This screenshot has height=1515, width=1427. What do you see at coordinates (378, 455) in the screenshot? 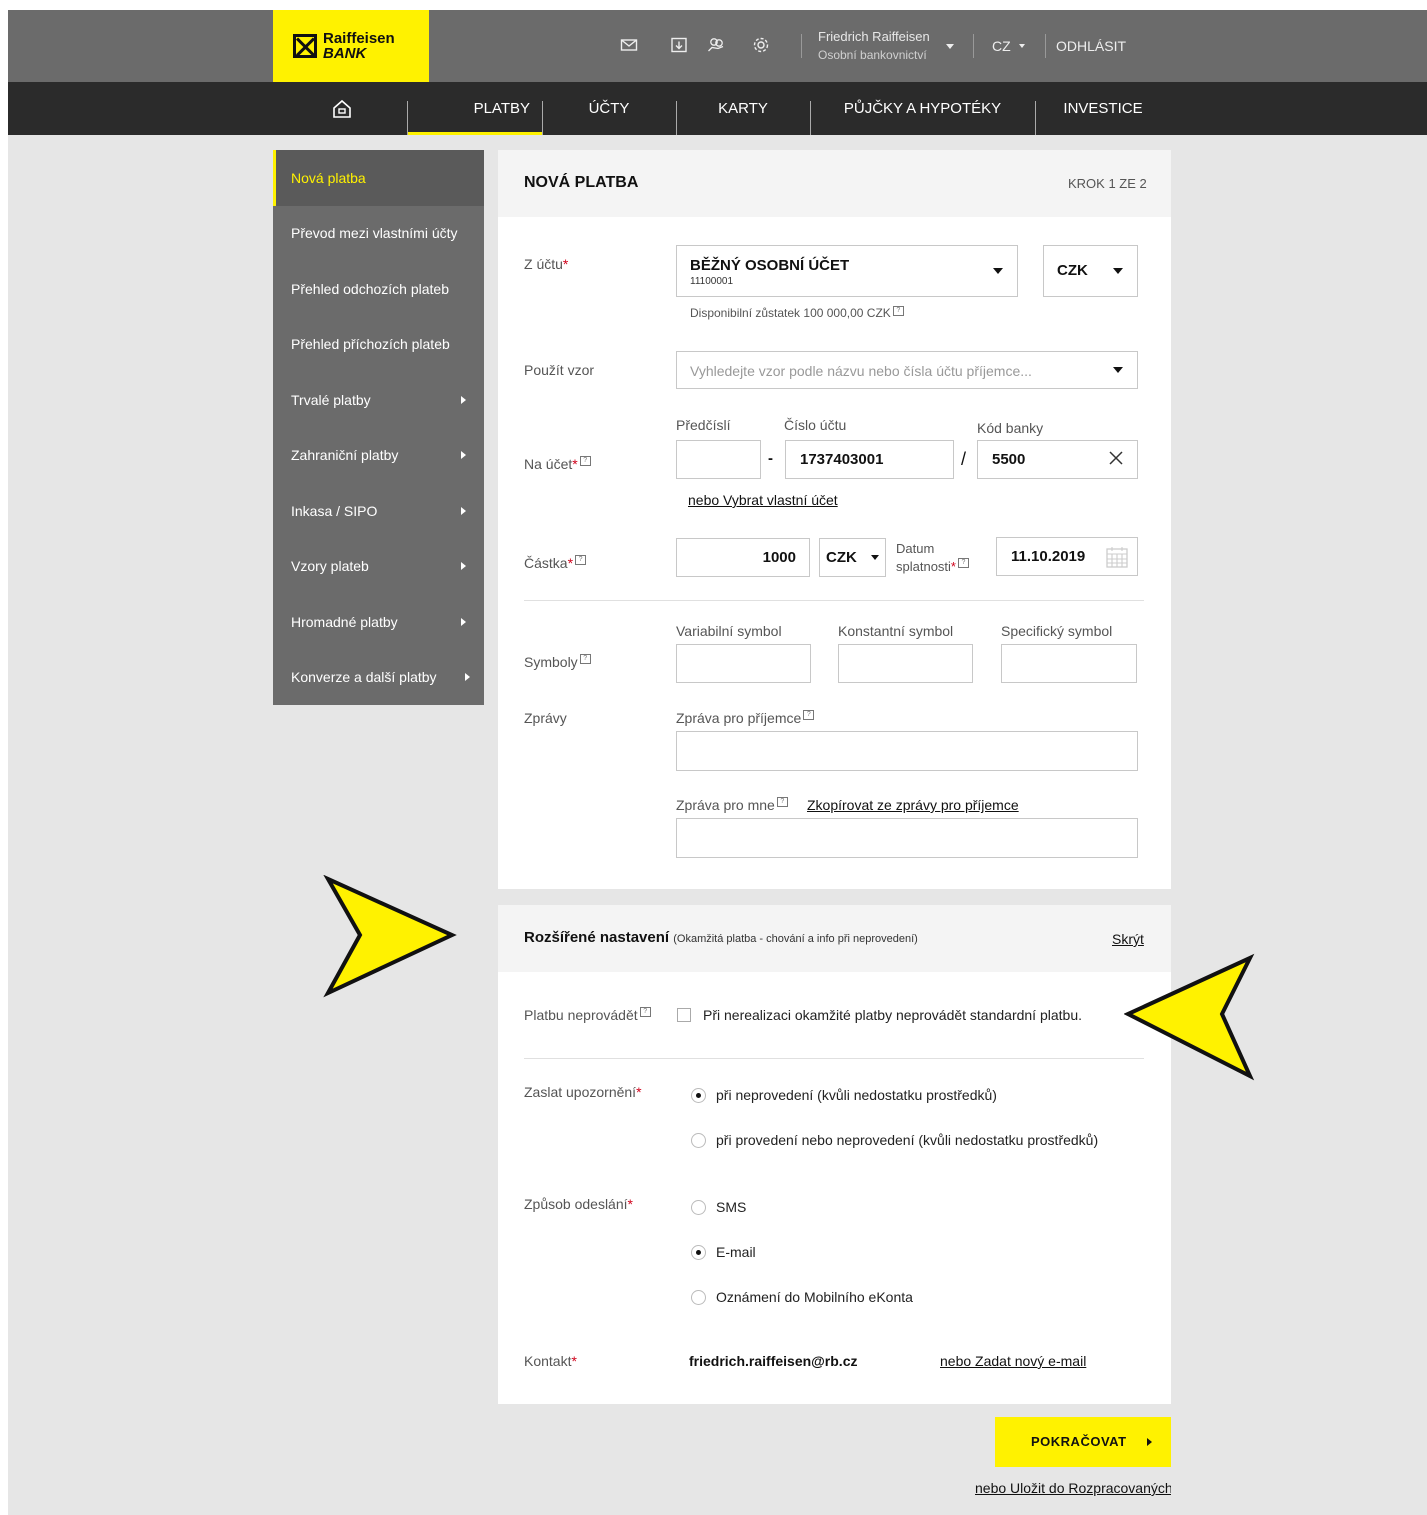
I see `sidebar-item-zahranicni: Zahraniční platby` at bounding box center [378, 455].